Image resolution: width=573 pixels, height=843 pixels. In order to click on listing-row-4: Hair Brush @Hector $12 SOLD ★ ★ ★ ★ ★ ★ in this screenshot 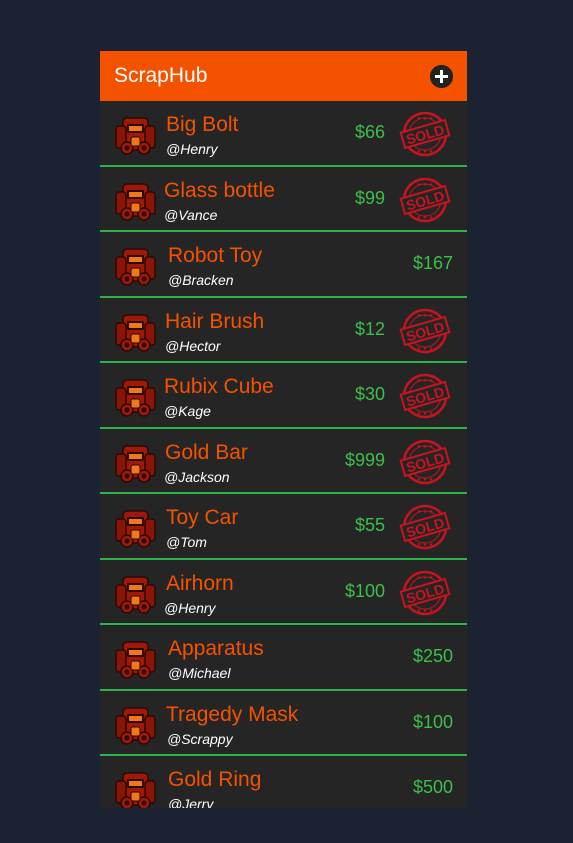, I will do `click(283, 330)`.